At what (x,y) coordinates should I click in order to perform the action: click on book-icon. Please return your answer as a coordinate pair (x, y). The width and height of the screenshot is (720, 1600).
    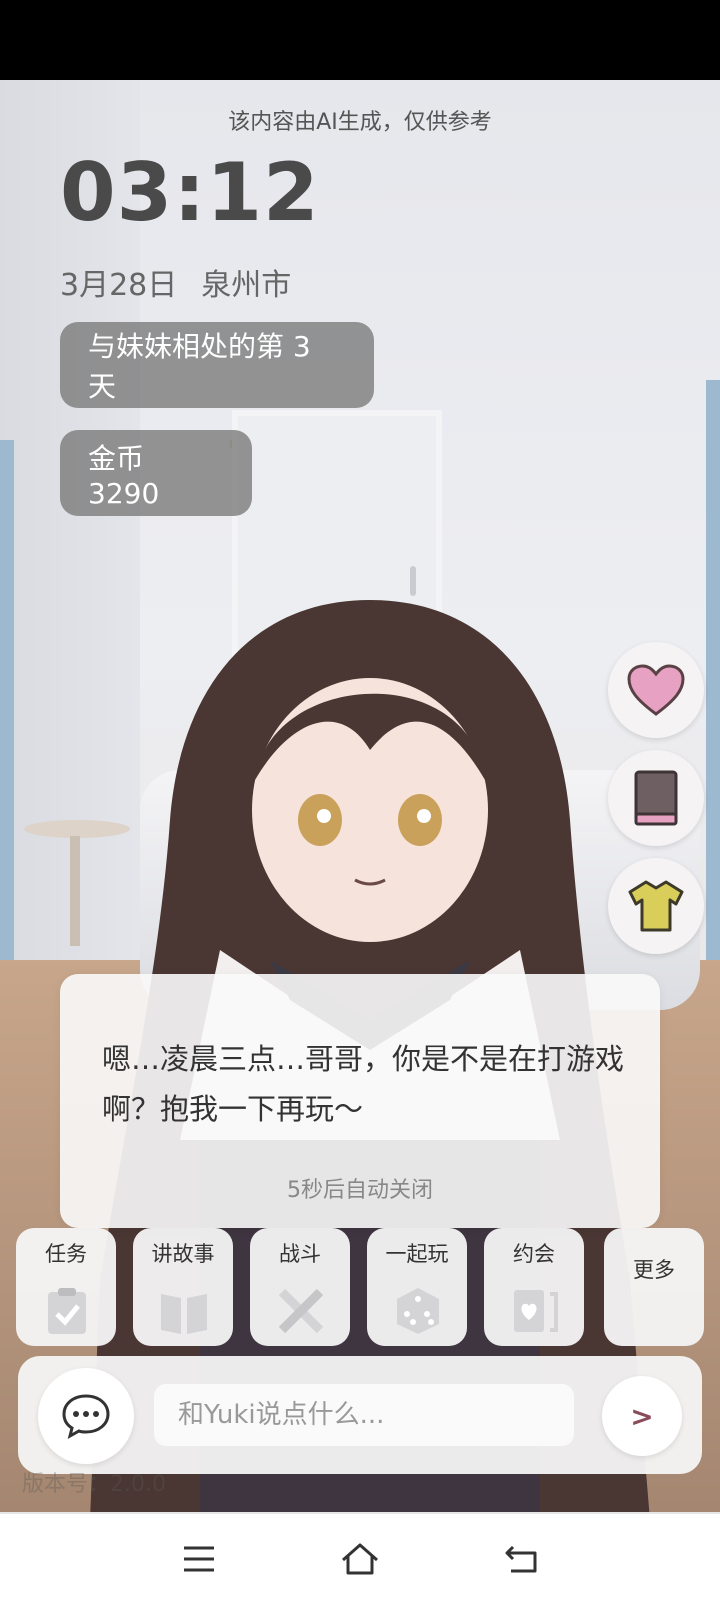
    Looking at the image, I should click on (656, 798).